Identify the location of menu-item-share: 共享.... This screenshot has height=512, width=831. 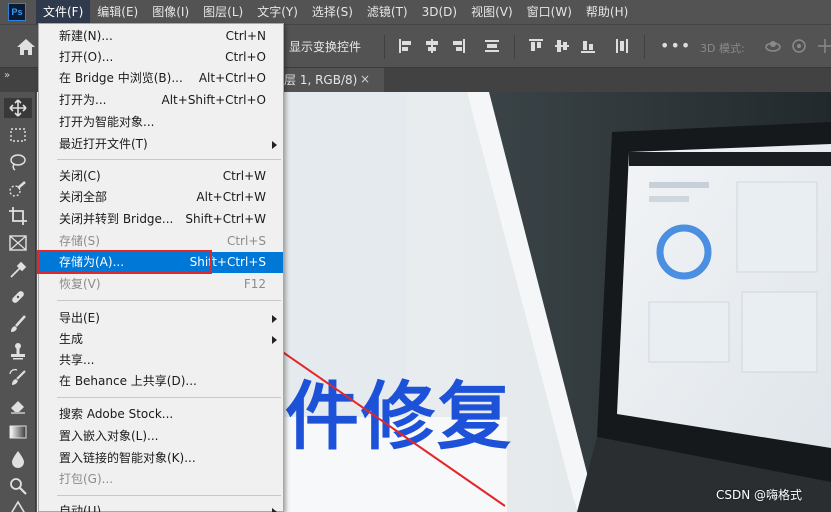
(161, 360).